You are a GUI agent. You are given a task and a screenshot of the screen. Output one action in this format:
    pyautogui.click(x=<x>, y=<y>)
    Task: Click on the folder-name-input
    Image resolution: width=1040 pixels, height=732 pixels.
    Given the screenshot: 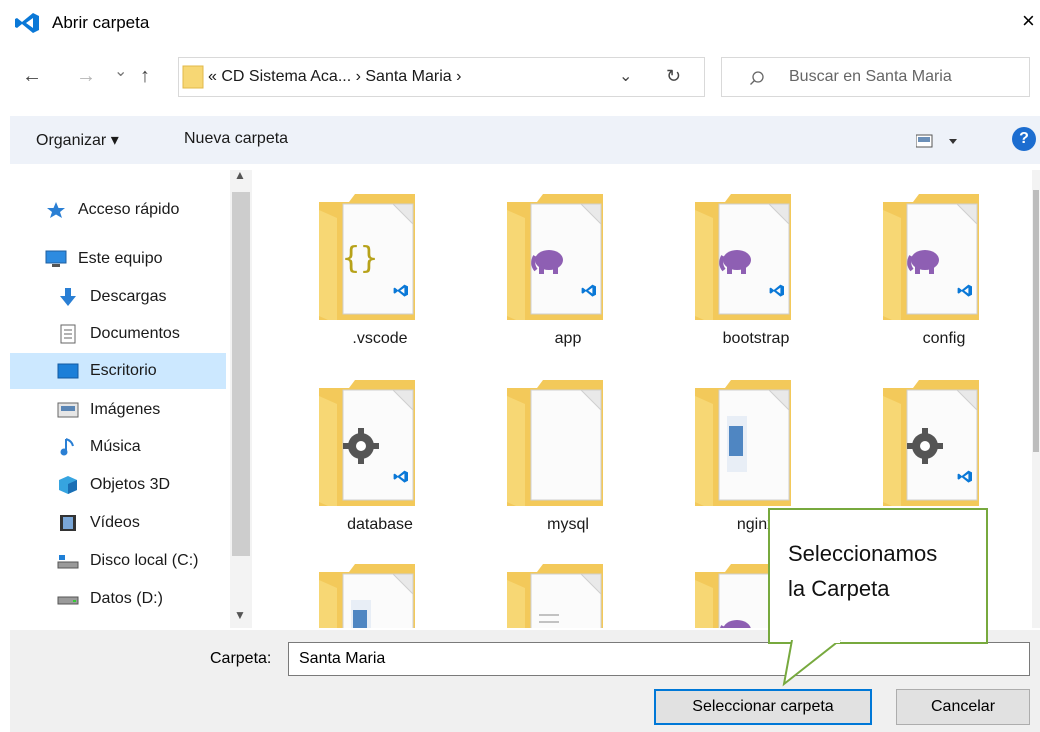 What is the action you would take?
    pyautogui.click(x=659, y=659)
    